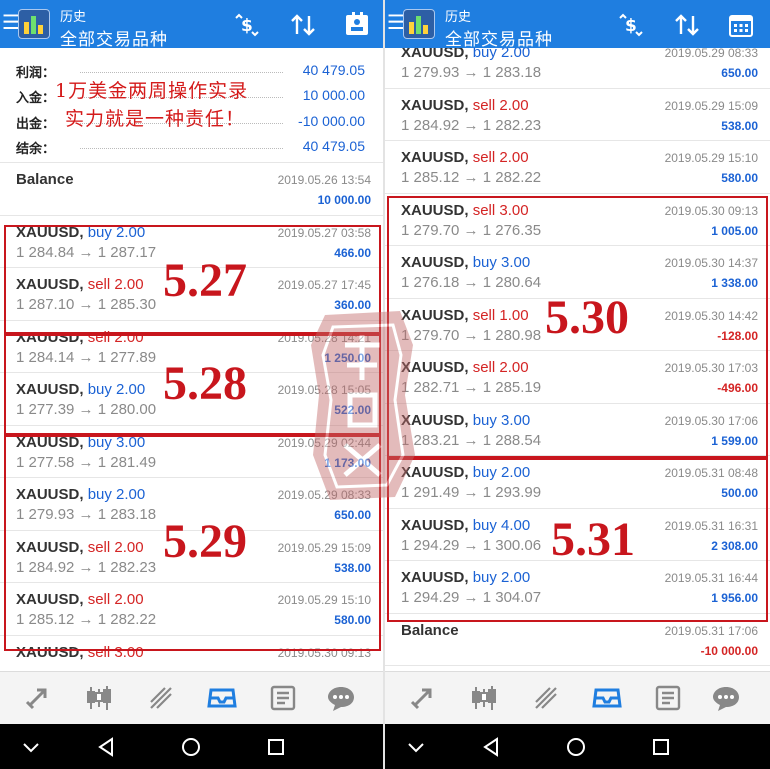  What do you see at coordinates (36, 148) in the screenshot?
I see `balance-label: 结余：` at bounding box center [36, 148].